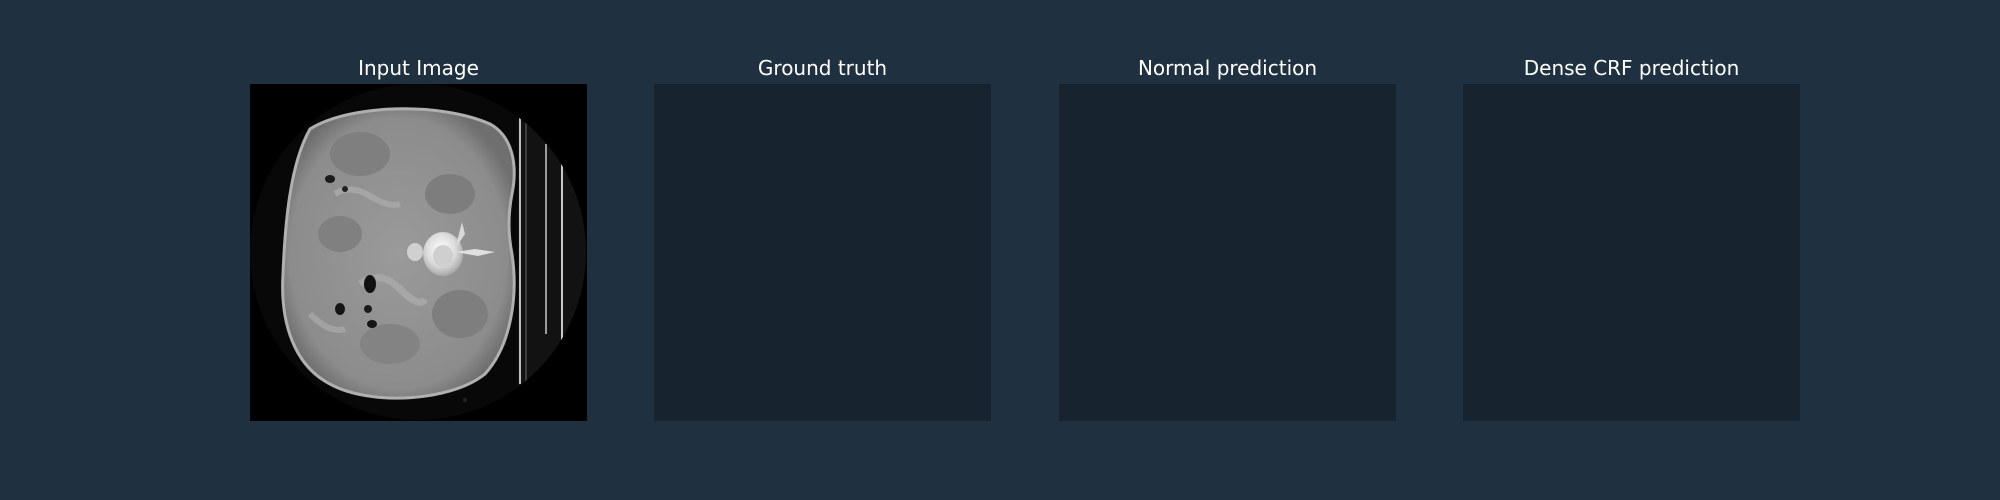 The height and width of the screenshot is (500, 2000). What do you see at coordinates (1227, 68) in the screenshot?
I see `panel-title-normal-prediction: Normal prediction` at bounding box center [1227, 68].